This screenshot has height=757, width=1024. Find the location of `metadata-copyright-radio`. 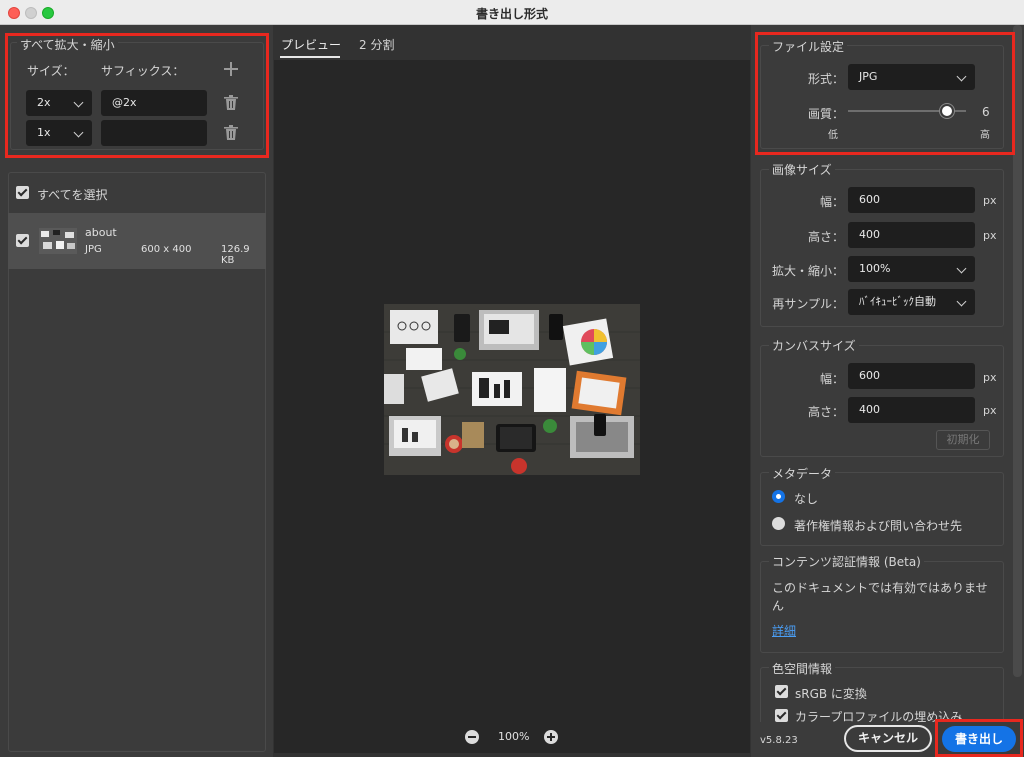

metadata-copyright-radio is located at coordinates (778, 523).